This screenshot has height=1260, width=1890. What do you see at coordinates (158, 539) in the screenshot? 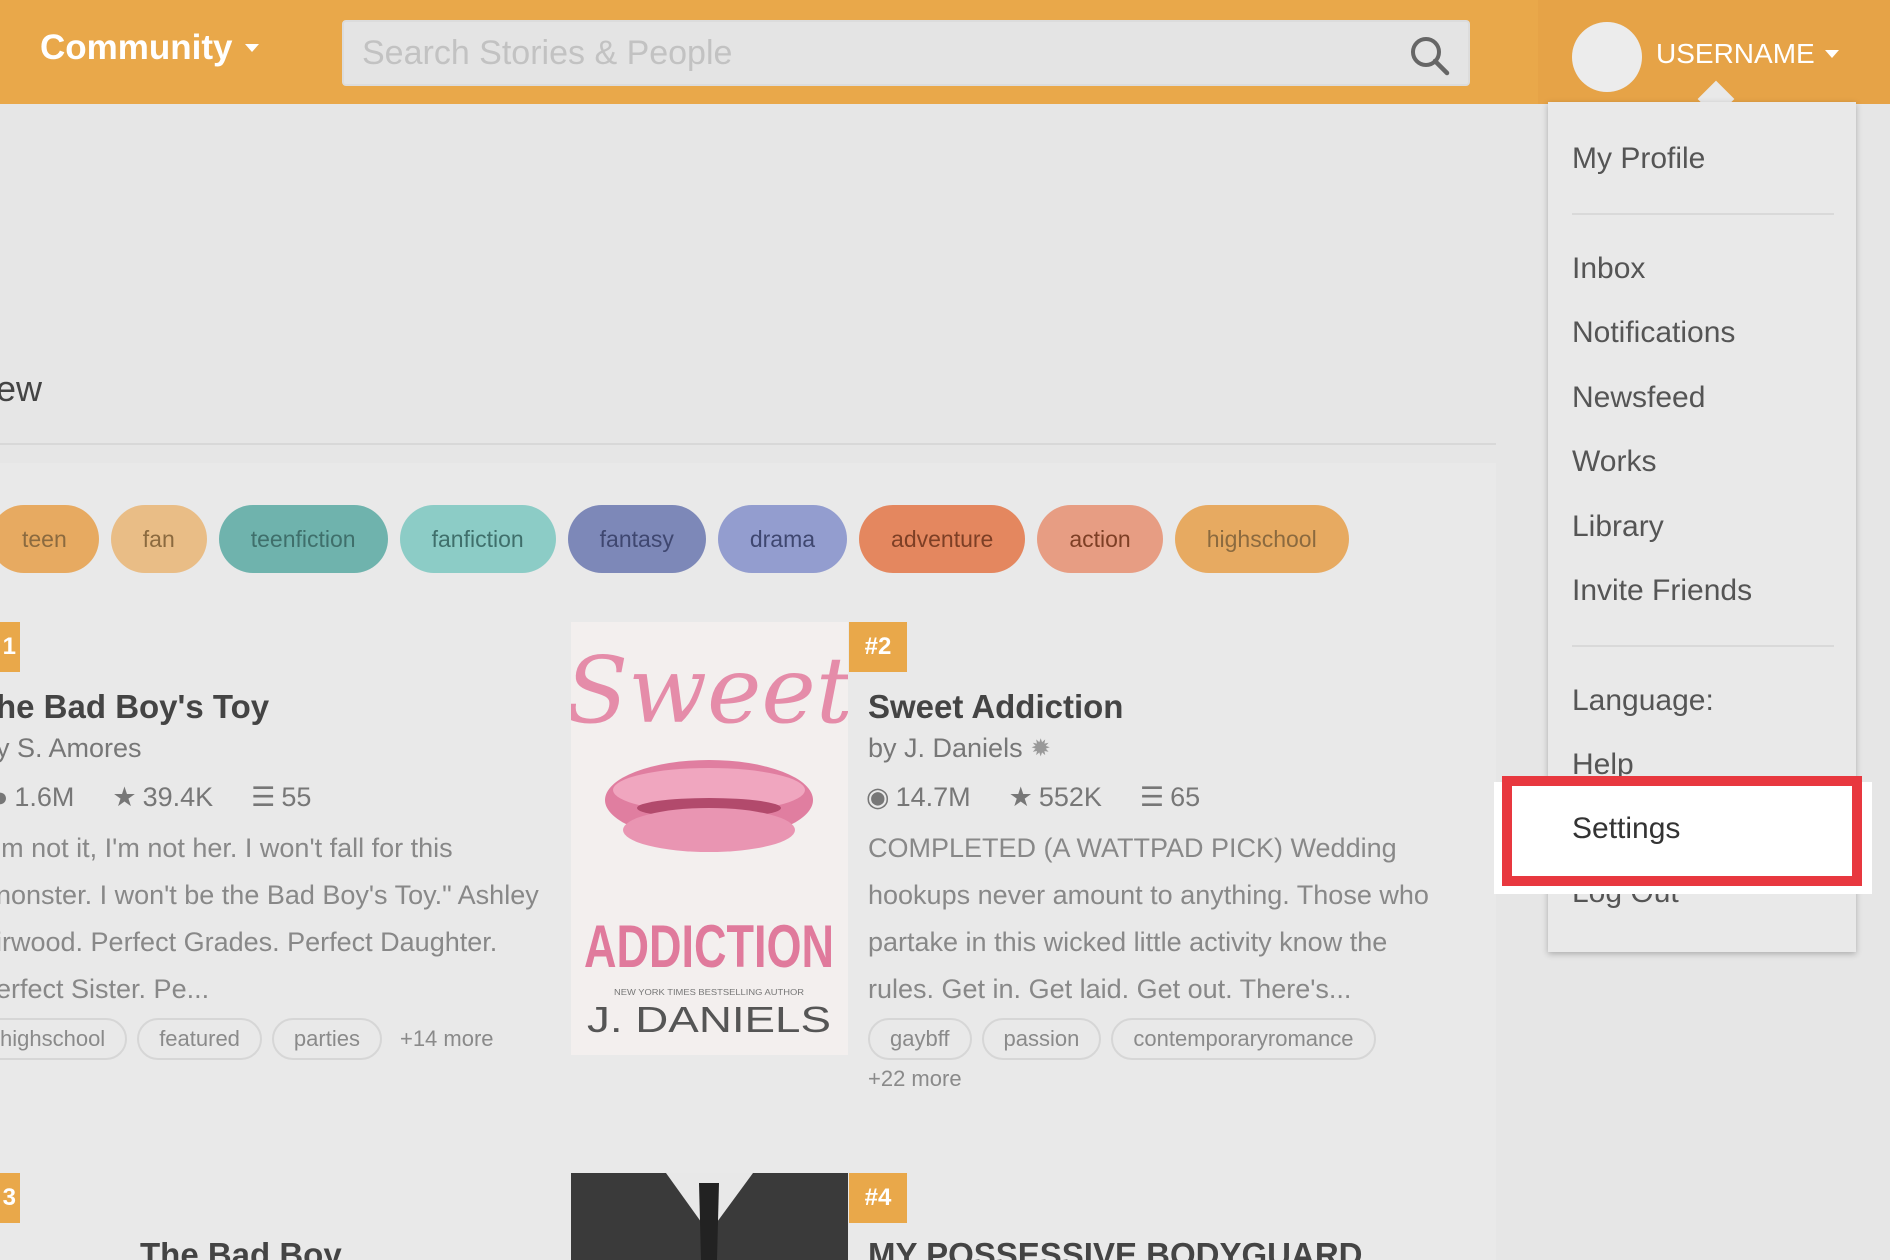
I see `tag-fan: fan` at bounding box center [158, 539].